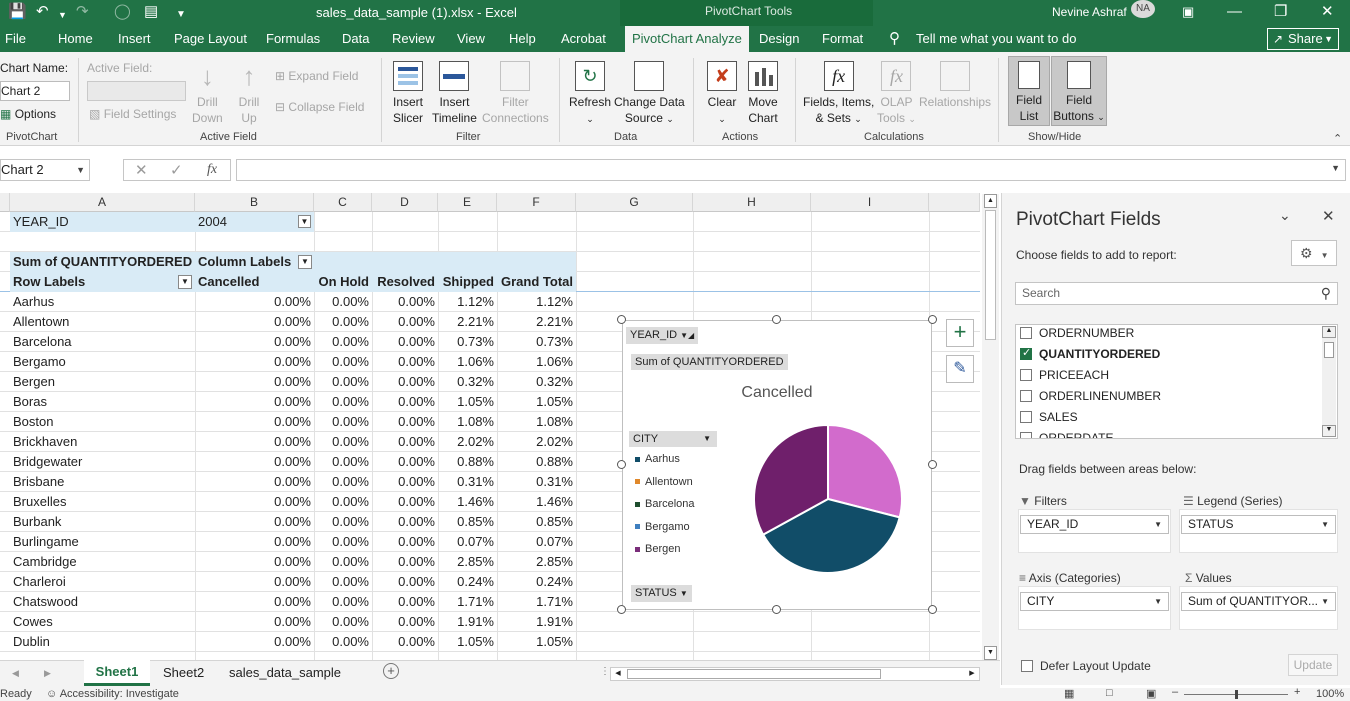 This screenshot has width=1350, height=701. What do you see at coordinates (1313, 665) in the screenshot?
I see `update-button: Update` at bounding box center [1313, 665].